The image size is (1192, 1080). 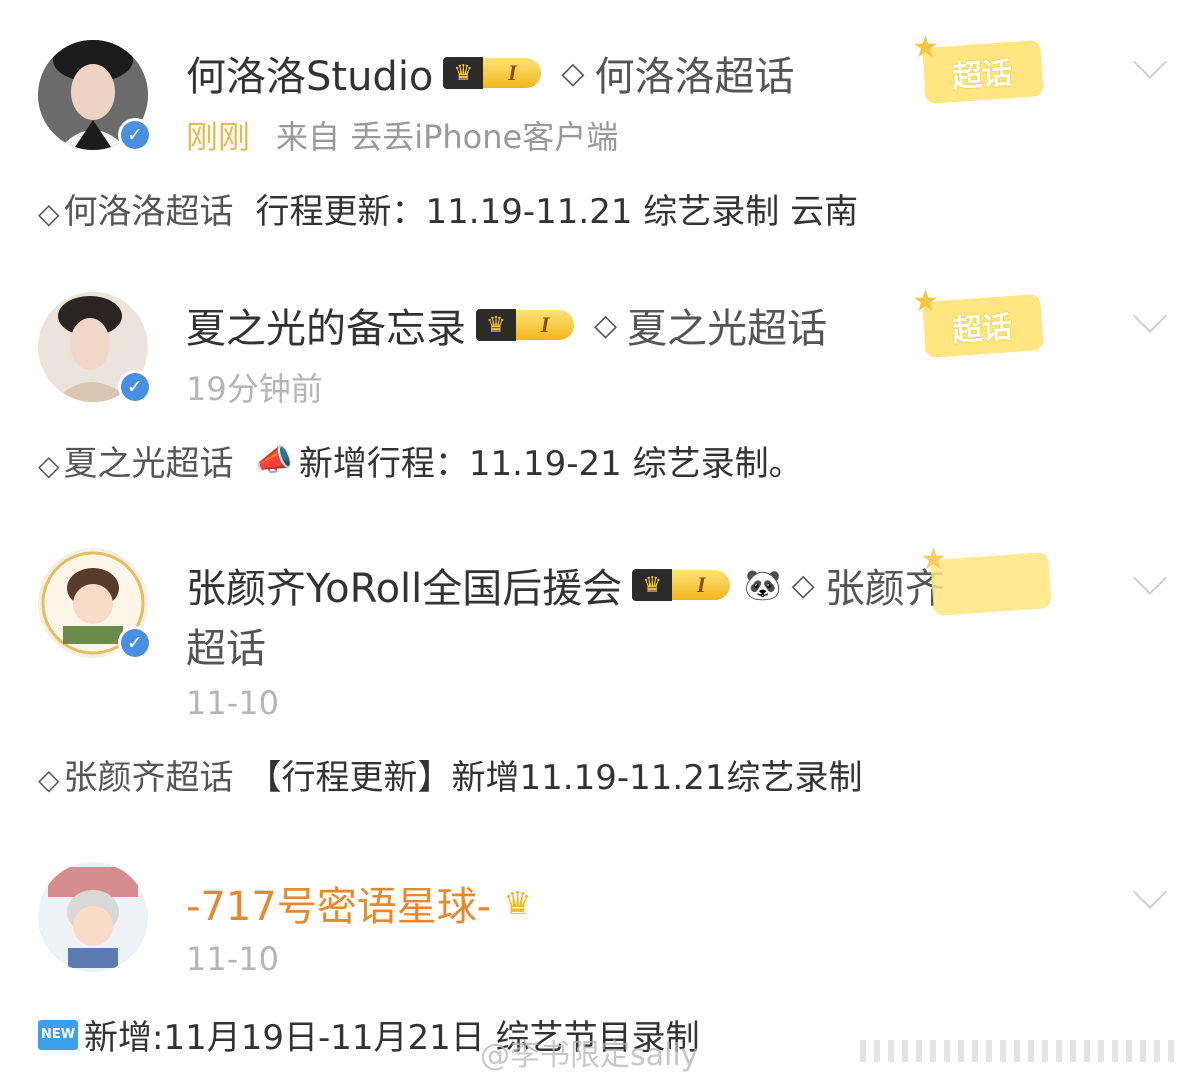 I want to click on post-body: ◇ 夏之光超话 📣 新增行程：11.19-21 综艺录制。, so click(x=420, y=460).